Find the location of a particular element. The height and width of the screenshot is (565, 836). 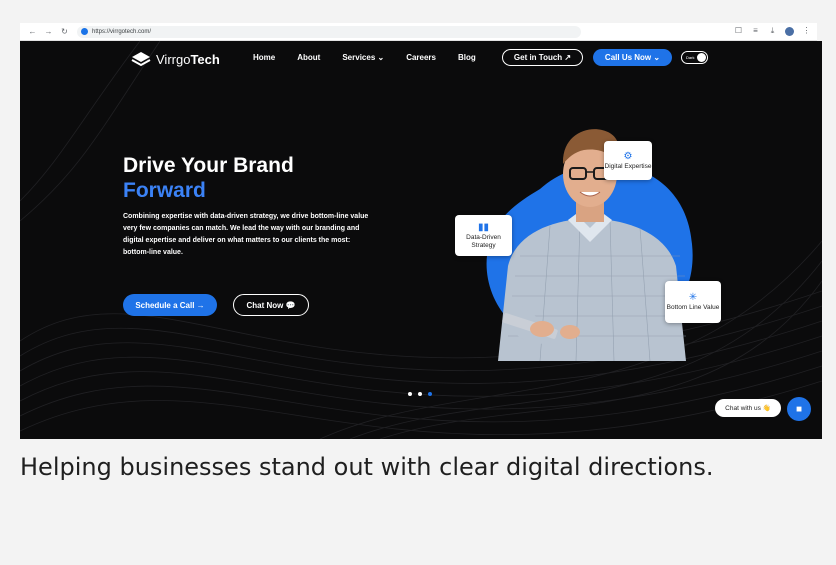

nav-about: About is located at coordinates (308, 57).